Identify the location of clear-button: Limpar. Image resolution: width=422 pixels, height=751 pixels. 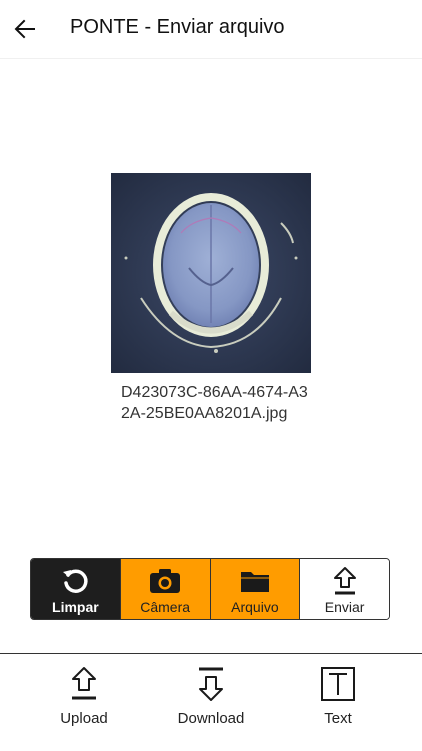
(75, 589).